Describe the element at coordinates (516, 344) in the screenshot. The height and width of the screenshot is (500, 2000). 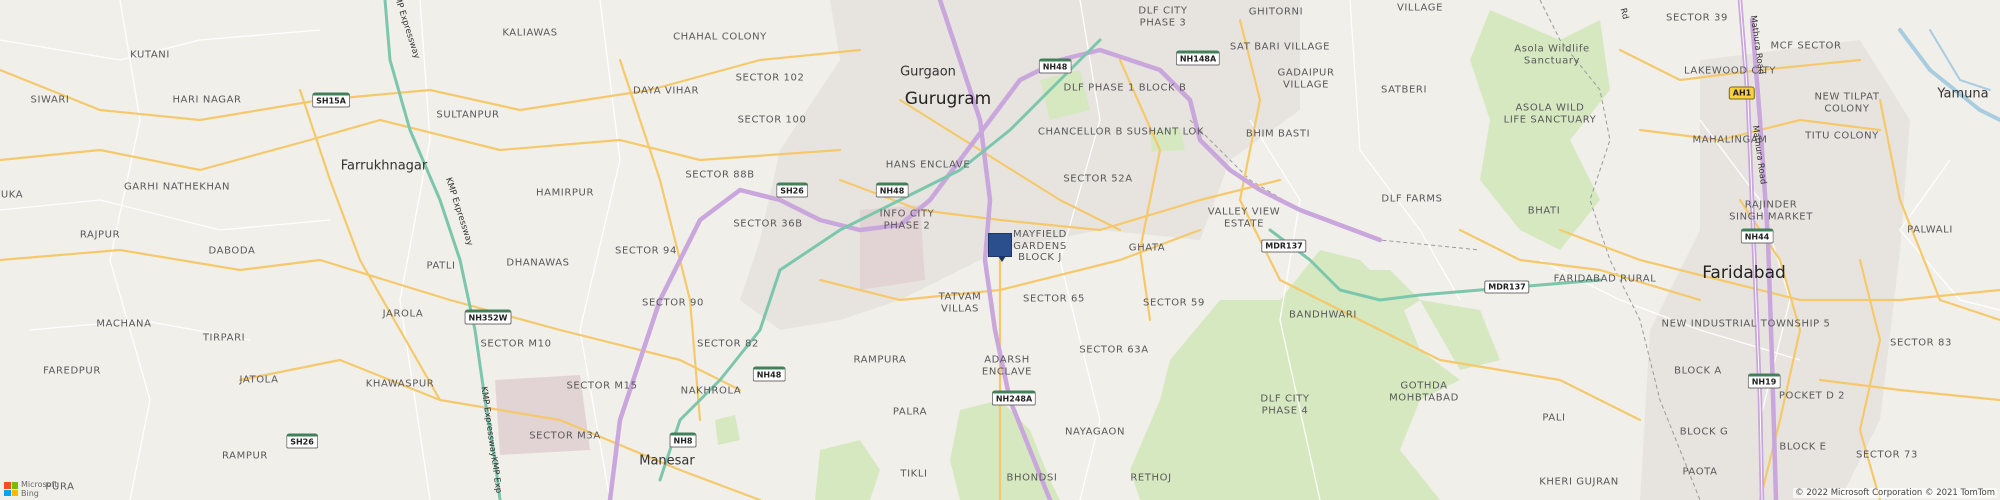
I see `place-label: SECTOR M10` at that location.